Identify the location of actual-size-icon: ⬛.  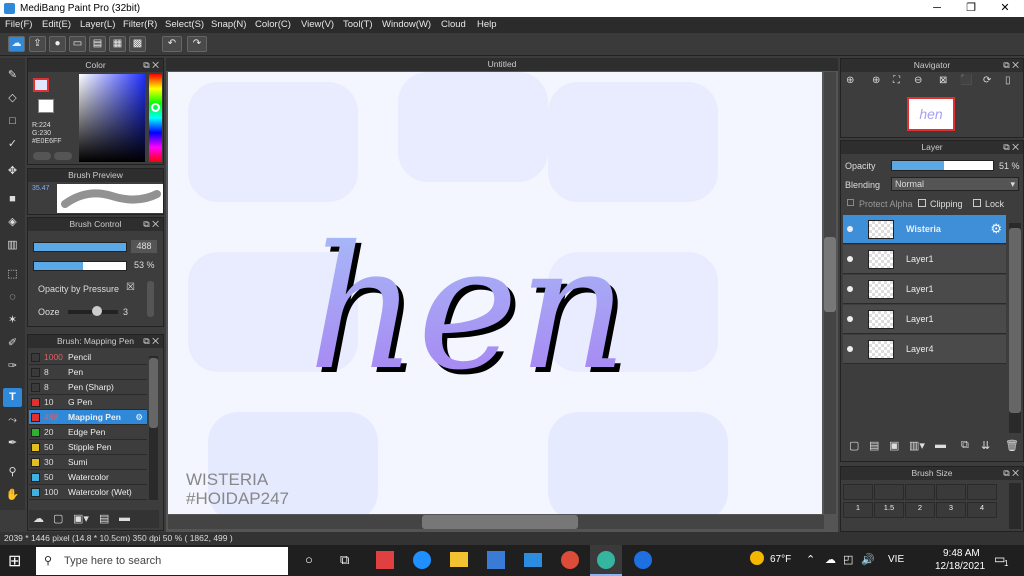
(966, 80).